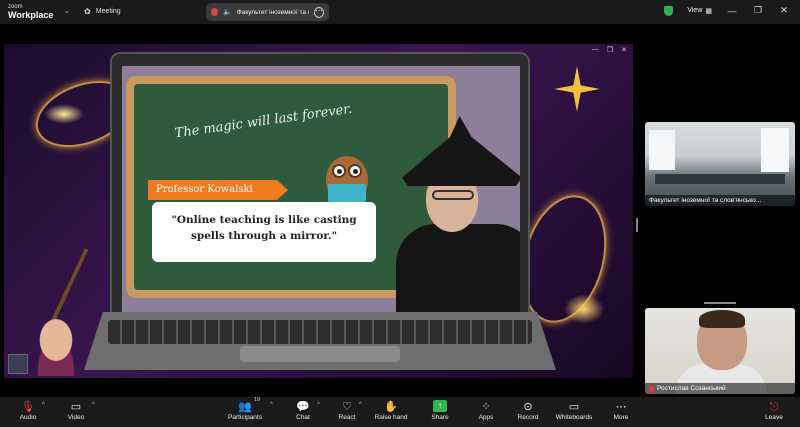 Image resolution: width=800 pixels, height=427 pixels. Describe the element at coordinates (347, 178) in the screenshot. I see `owl-icon` at that location.